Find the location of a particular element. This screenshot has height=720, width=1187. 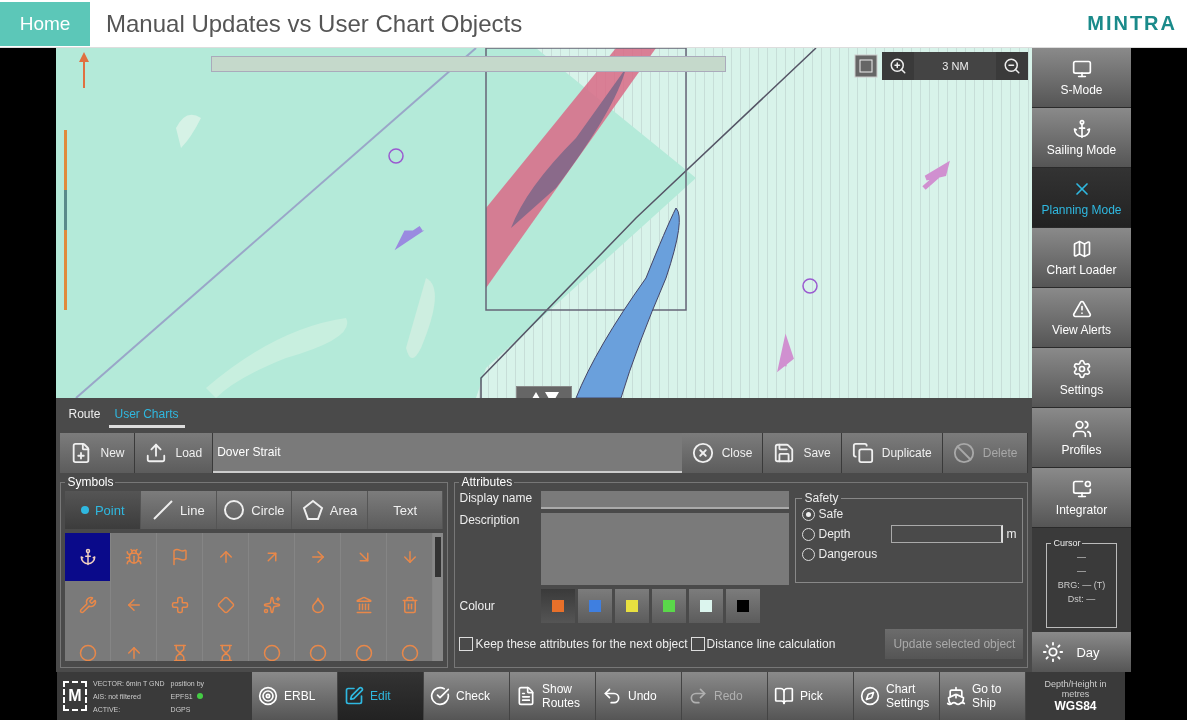

day-mode-button: Day is located at coordinates (1081, 652).